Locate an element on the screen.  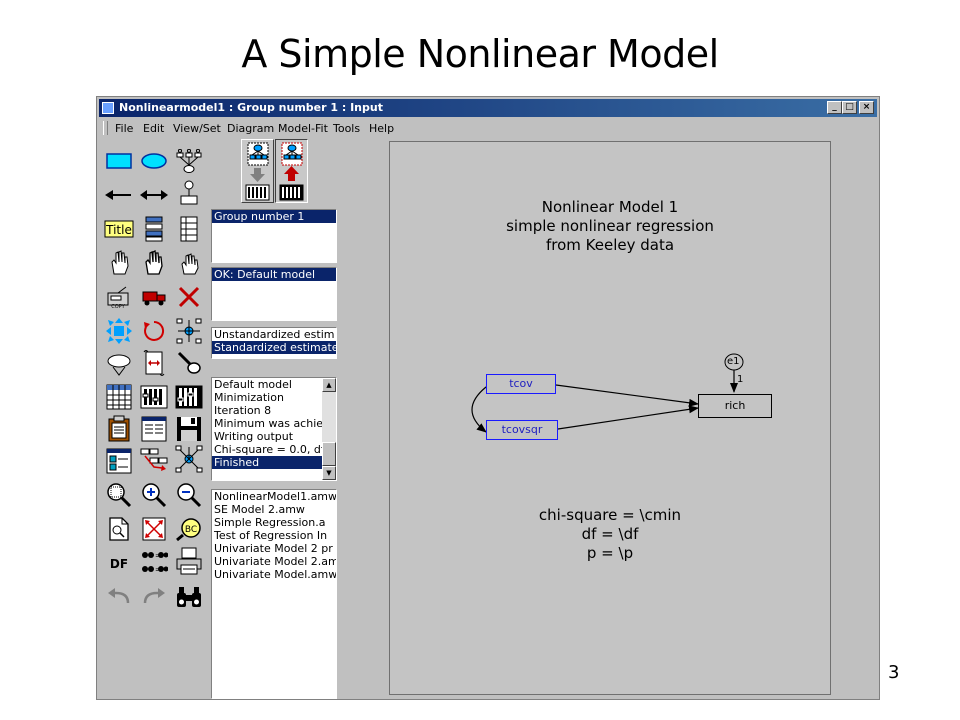
path-tcovsqr-rich is located at coordinates (628, 417).